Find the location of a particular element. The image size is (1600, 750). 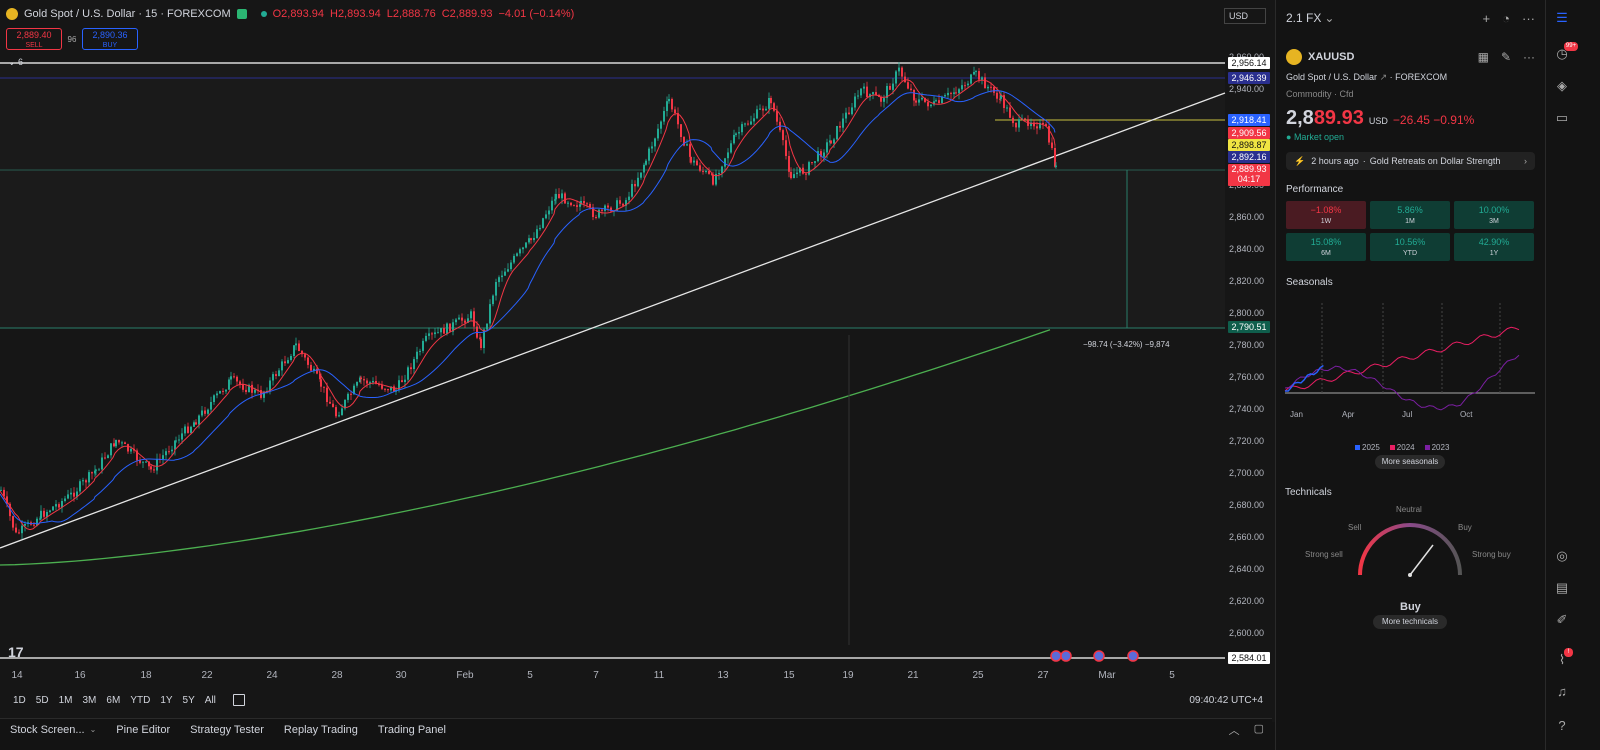

external-link-icon: ↗ is located at coordinates (1384, 77).